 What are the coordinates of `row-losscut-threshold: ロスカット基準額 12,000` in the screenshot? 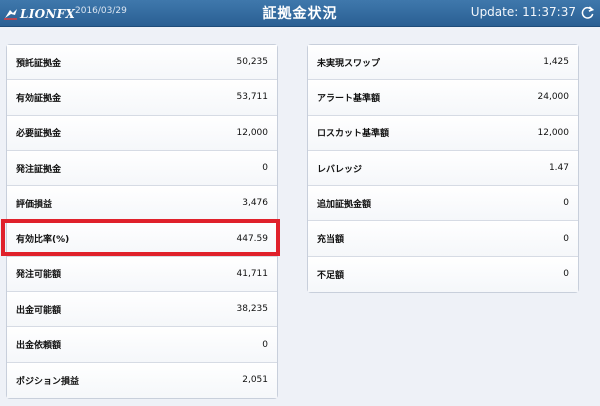 It's located at (443, 133).